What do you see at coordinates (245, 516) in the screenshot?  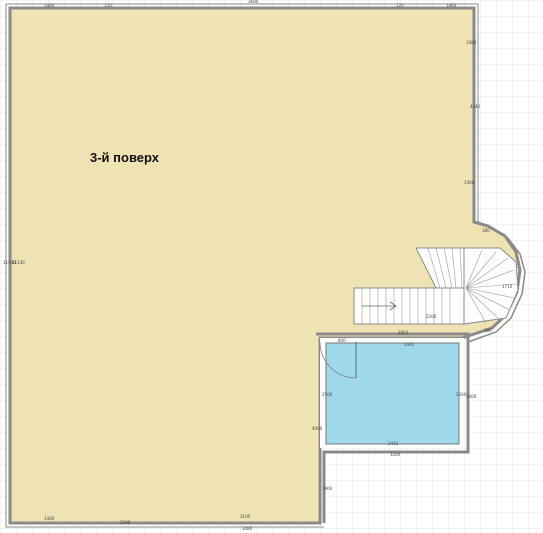 I see `dim-bottom-right: 3100` at bounding box center [245, 516].